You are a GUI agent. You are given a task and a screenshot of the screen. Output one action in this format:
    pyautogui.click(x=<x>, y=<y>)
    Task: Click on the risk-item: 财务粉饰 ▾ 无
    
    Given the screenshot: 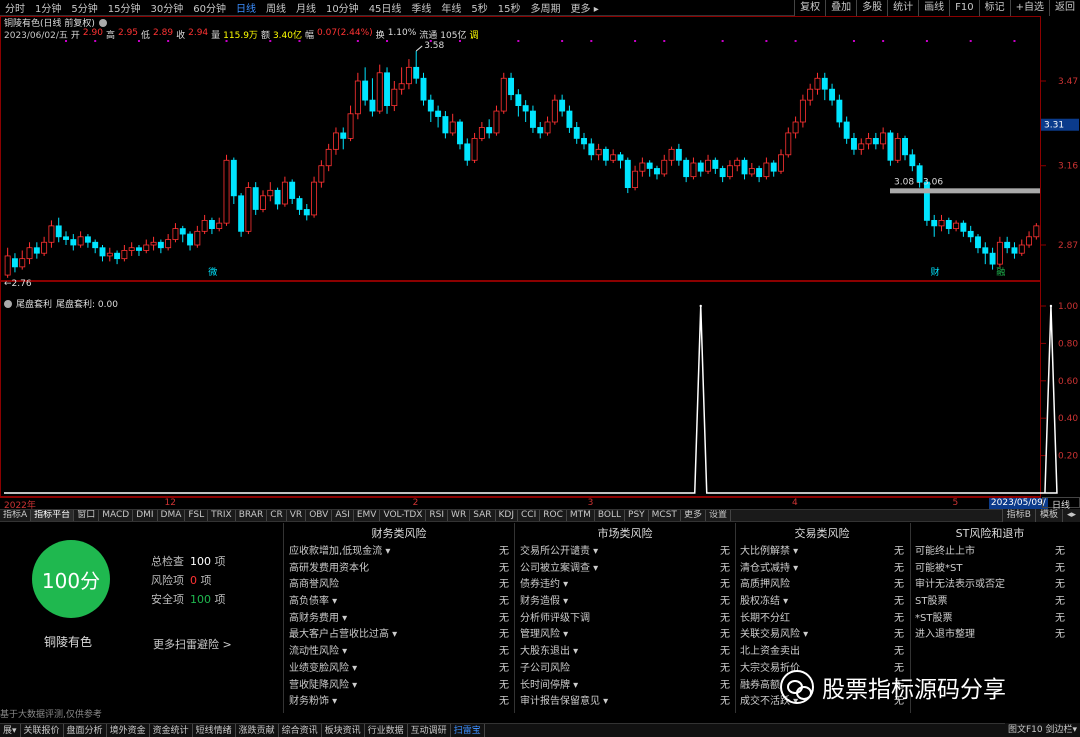 What is the action you would take?
    pyautogui.click(x=399, y=700)
    